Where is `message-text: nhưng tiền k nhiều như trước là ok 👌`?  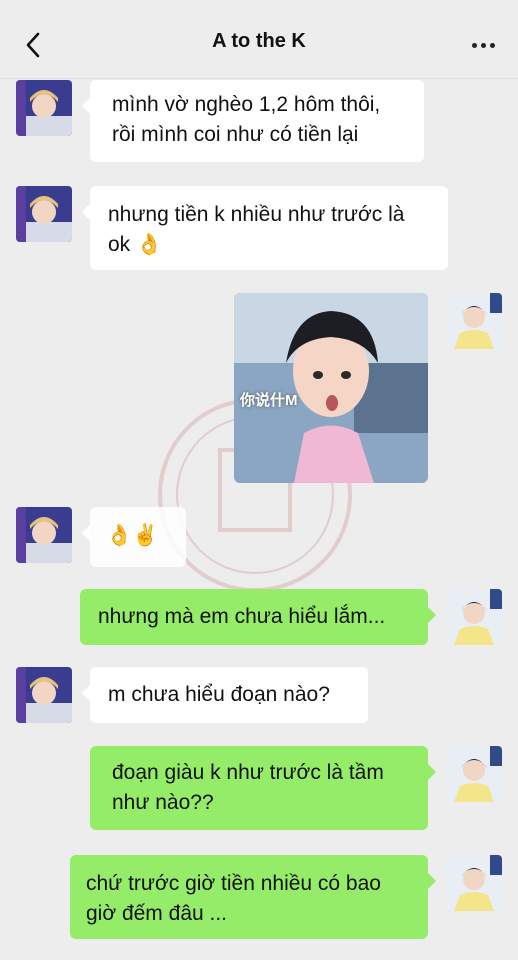 message-text: nhưng tiền k nhiều như trước là ok 👌 is located at coordinates (256, 229).